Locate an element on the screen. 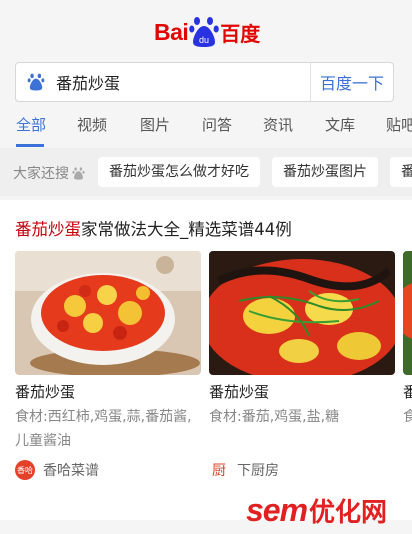 This screenshot has width=412, height=534. recipe-name: 番 is located at coordinates (407, 392).